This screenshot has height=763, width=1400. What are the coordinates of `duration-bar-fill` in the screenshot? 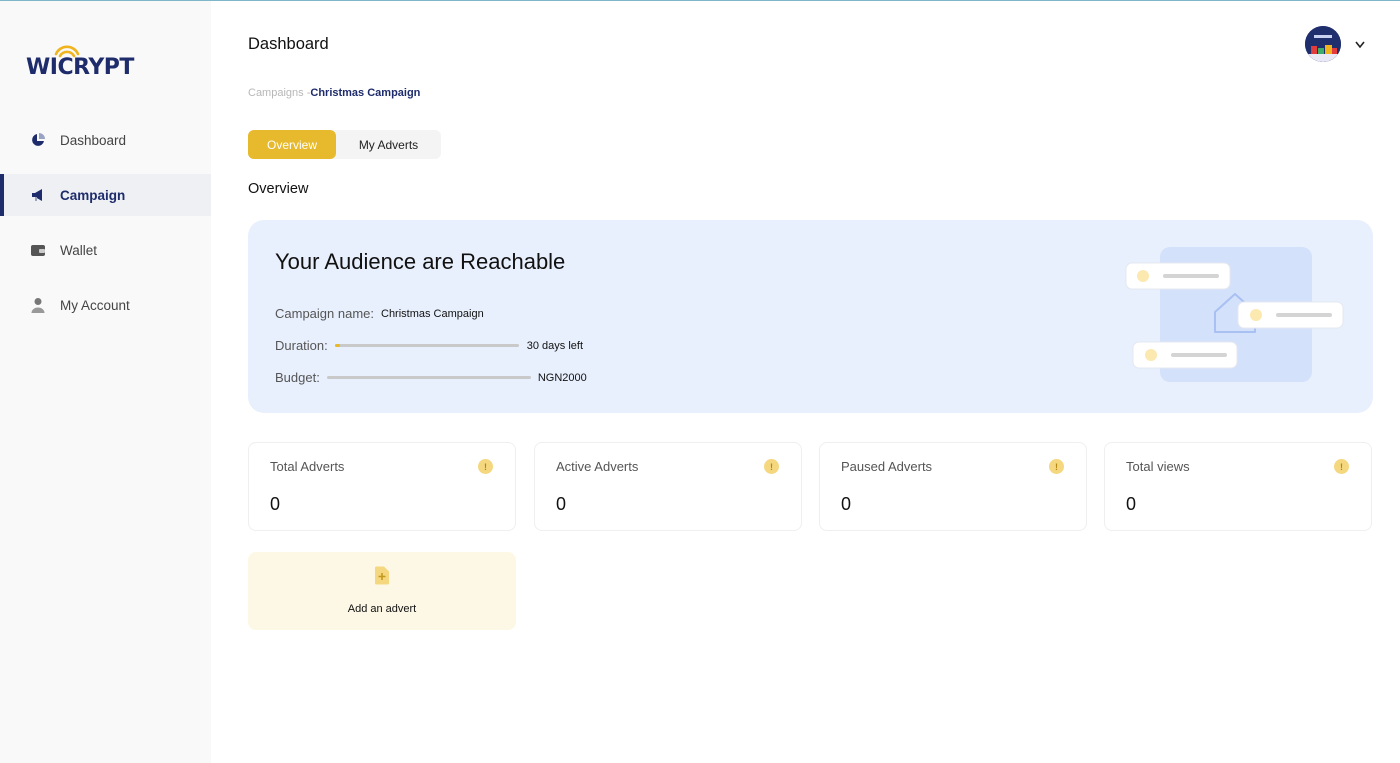 It's located at (337, 345).